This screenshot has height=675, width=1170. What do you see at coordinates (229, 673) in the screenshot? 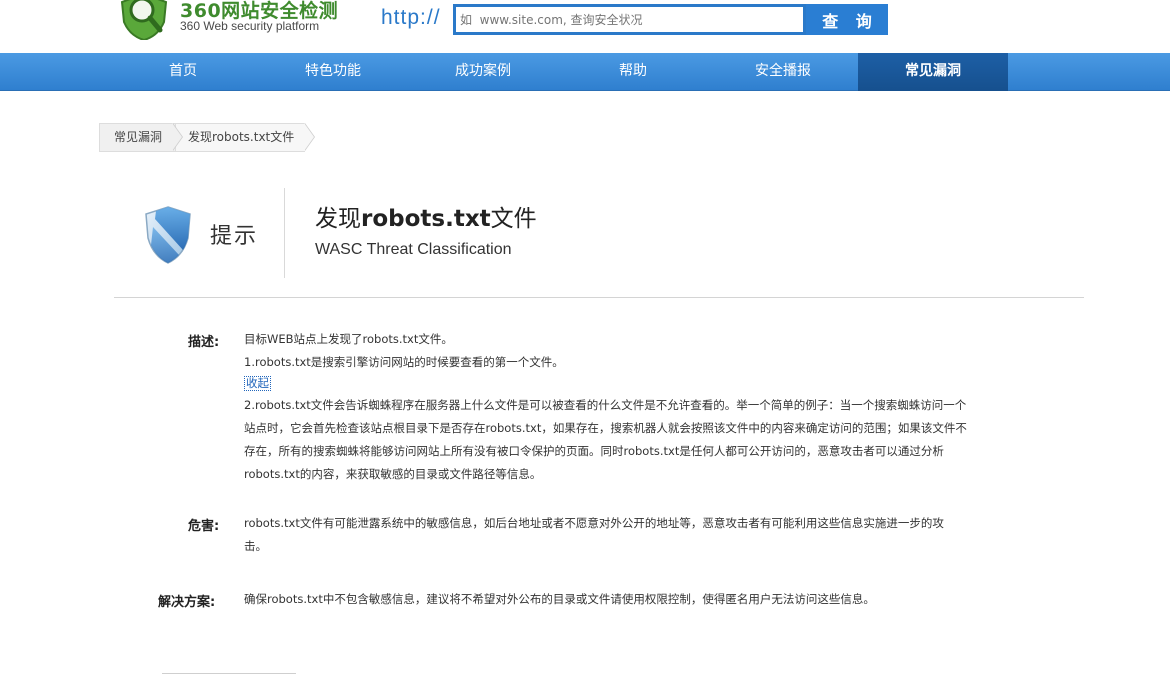
I see `bottom-divider` at bounding box center [229, 673].